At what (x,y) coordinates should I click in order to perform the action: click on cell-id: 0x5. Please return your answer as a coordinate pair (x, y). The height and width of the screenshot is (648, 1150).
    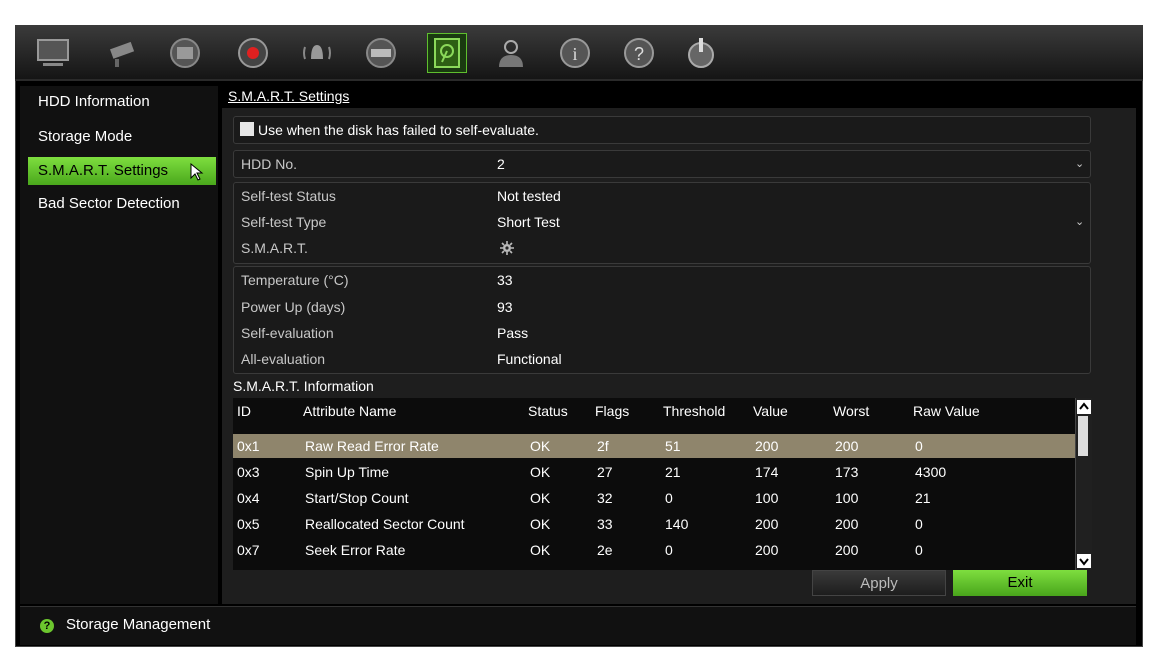
    Looking at the image, I should click on (248, 524).